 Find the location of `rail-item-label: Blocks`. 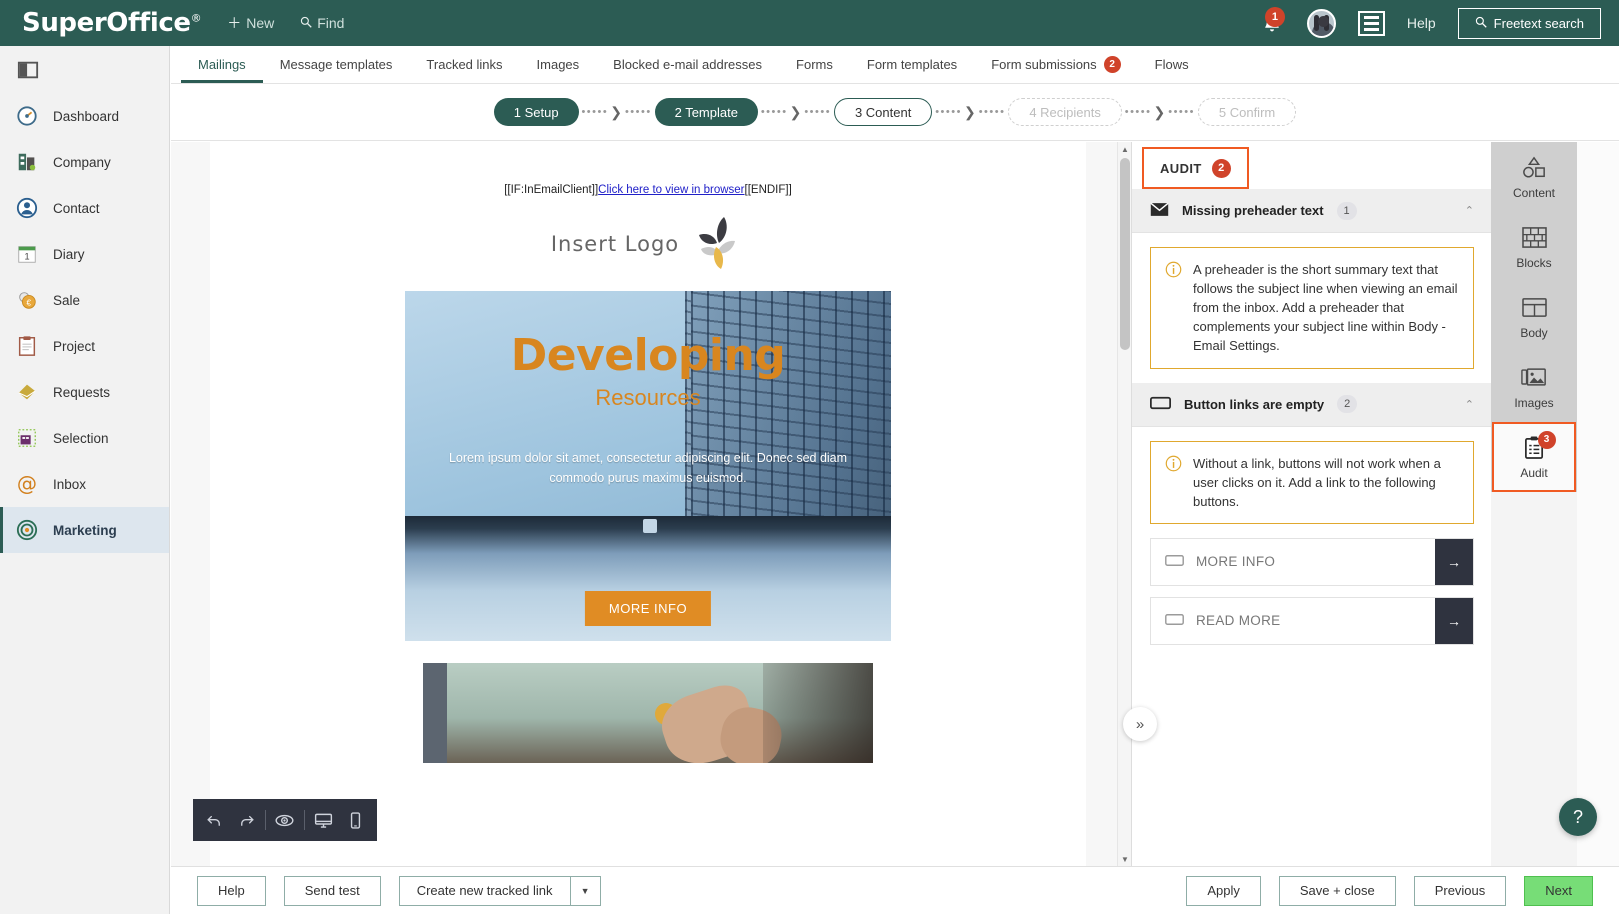

rail-item-label: Blocks is located at coordinates (1534, 262).